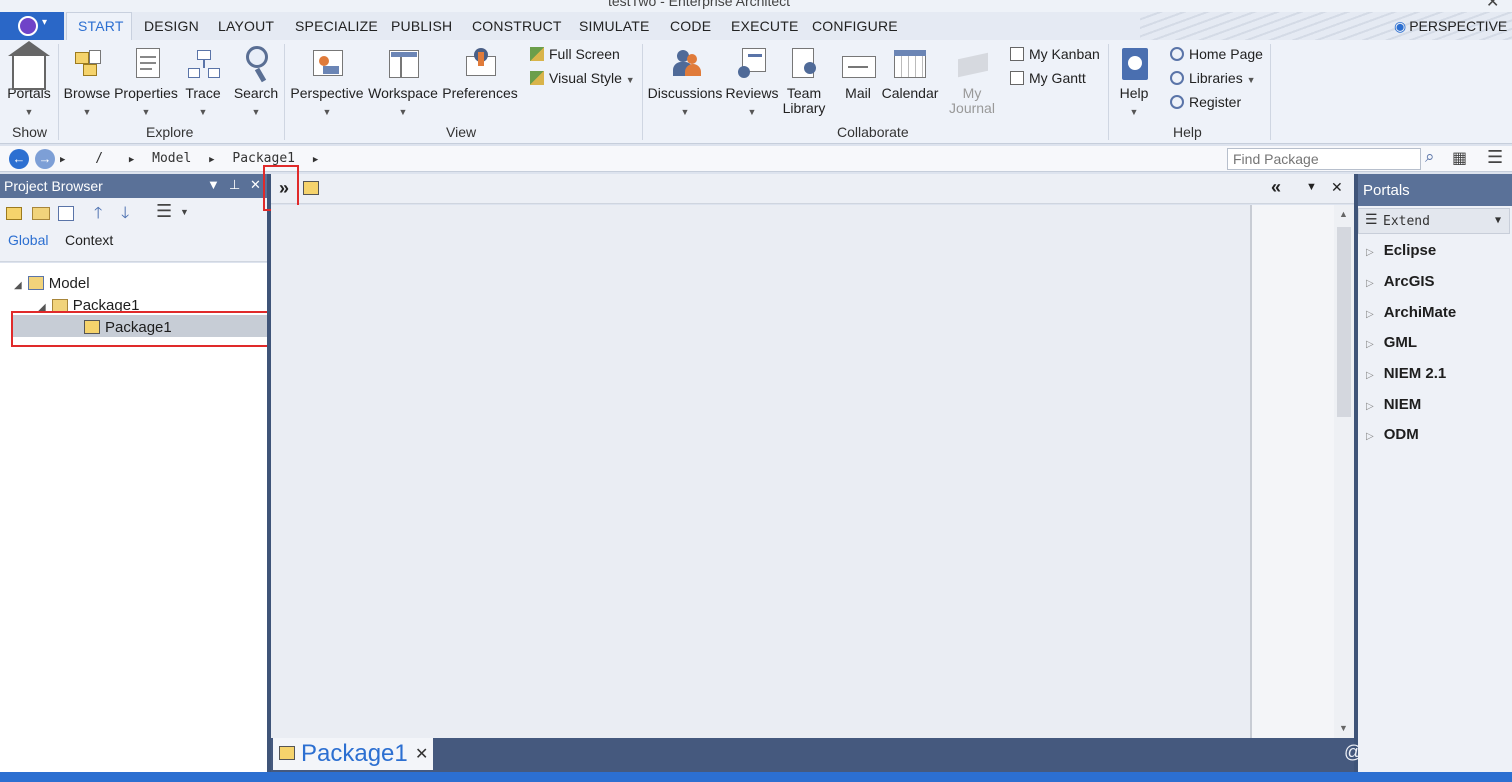 Image resolution: width=1512 pixels, height=782 pixels. What do you see at coordinates (1177, 102) in the screenshot?
I see `globe-icon` at bounding box center [1177, 102].